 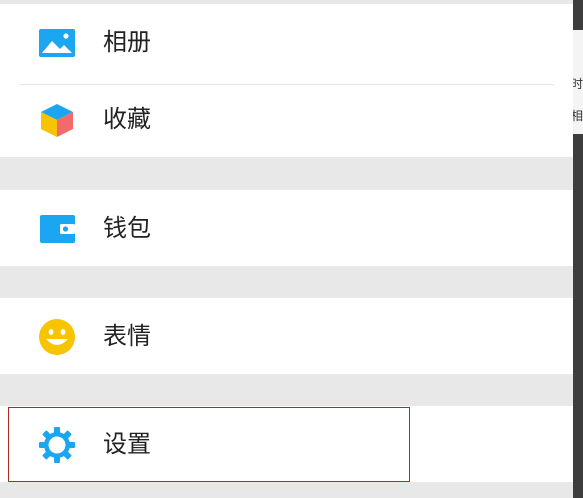 I want to click on side-fragment-text-2: 相, so click(x=578, y=116).